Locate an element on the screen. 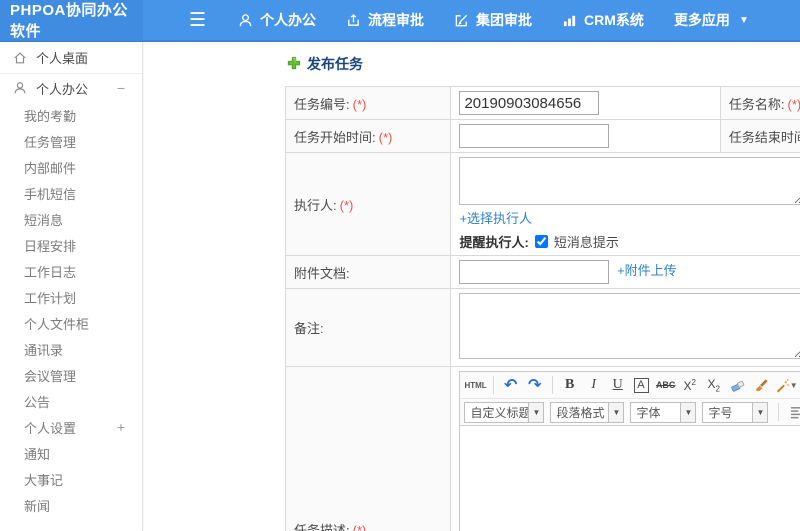 The image size is (800, 531). sidebar-item-label: 会议管理 is located at coordinates (50, 376).